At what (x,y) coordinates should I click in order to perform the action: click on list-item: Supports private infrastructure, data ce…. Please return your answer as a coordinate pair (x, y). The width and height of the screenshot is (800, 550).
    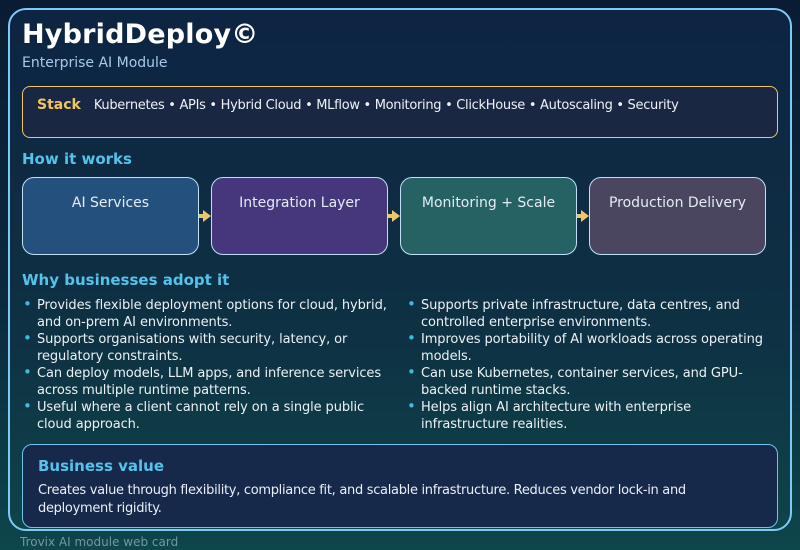
    Looking at the image, I should click on (592, 313).